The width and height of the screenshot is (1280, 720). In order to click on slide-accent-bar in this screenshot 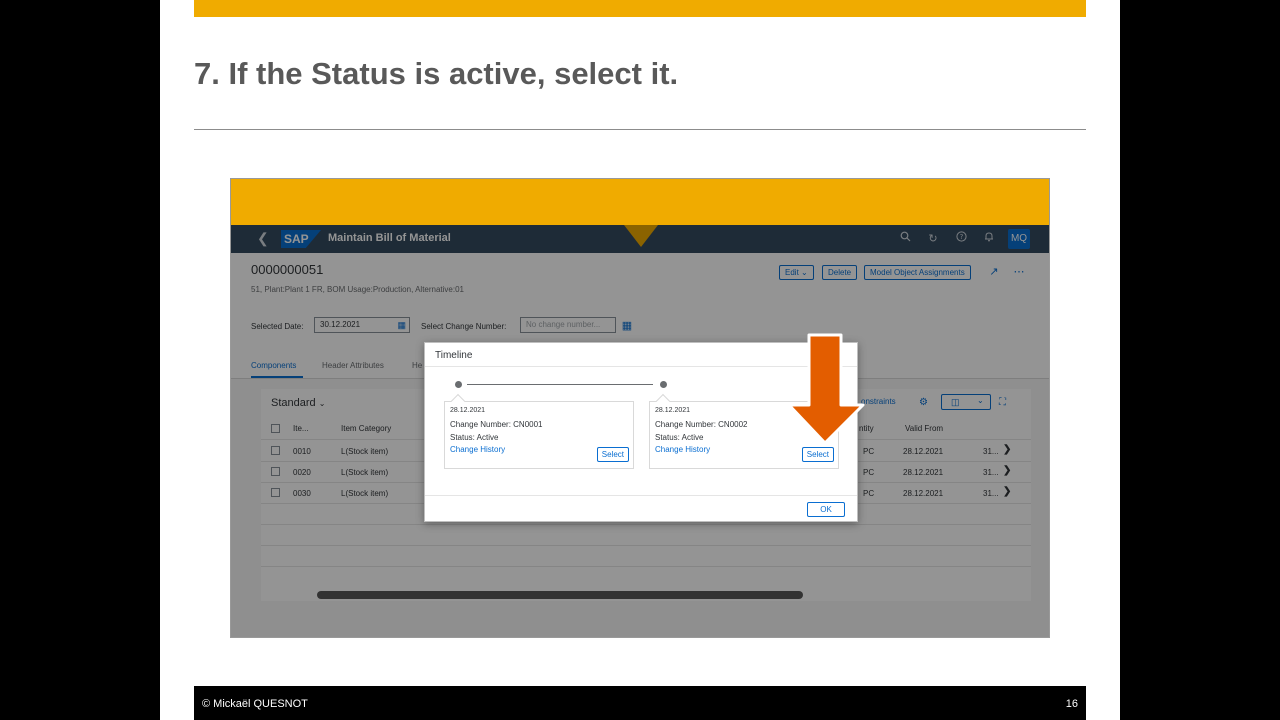, I will do `click(640, 8)`.